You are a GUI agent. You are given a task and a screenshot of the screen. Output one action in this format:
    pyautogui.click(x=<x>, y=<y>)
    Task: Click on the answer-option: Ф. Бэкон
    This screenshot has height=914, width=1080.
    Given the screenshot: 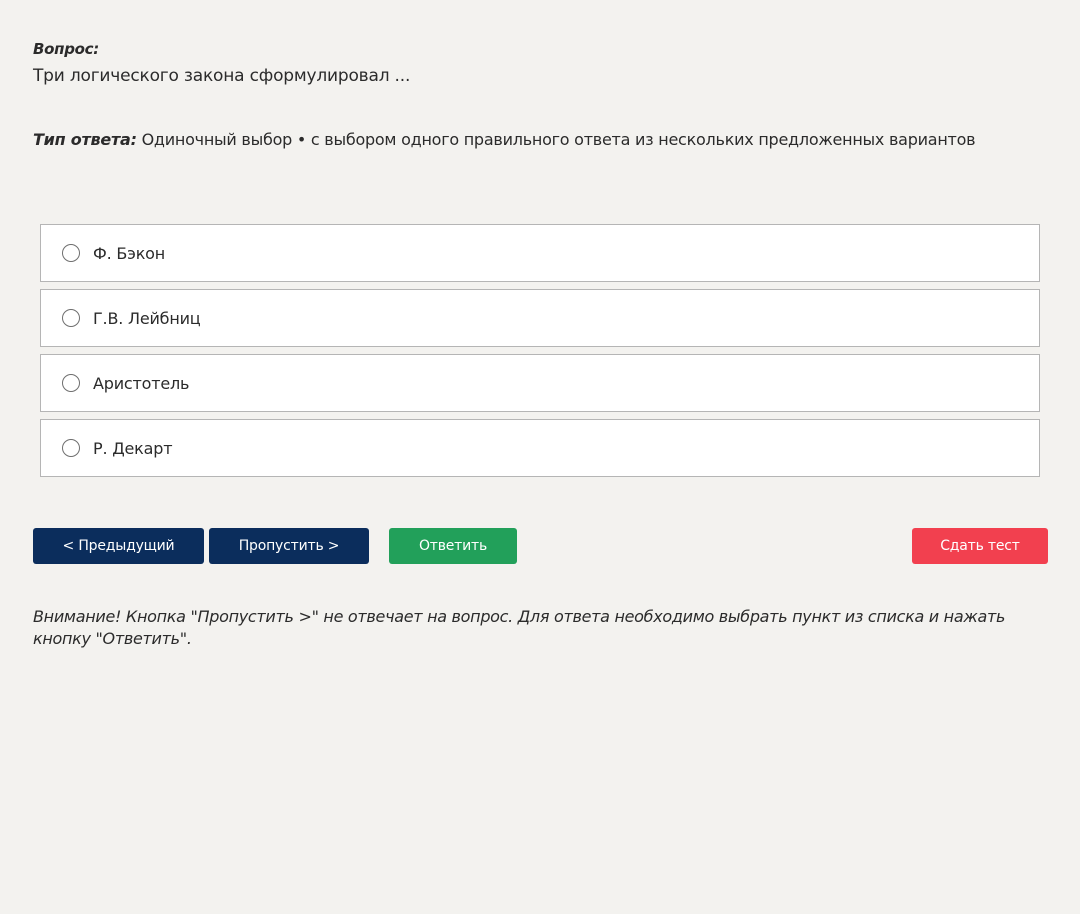 What is the action you would take?
    pyautogui.click(x=540, y=253)
    